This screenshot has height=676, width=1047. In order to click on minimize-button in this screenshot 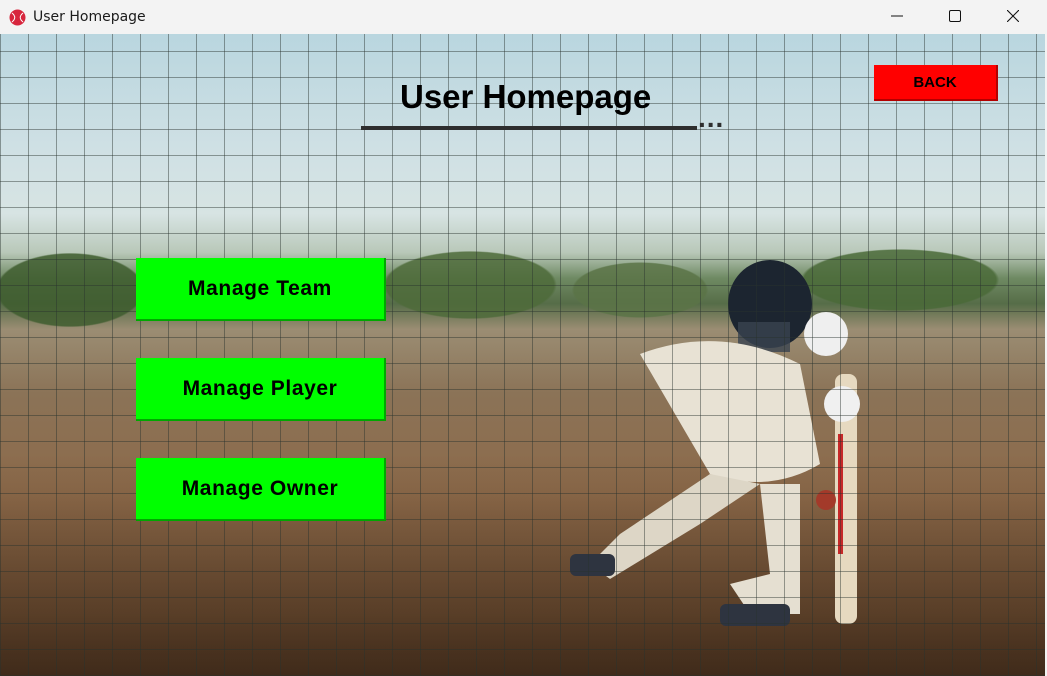, I will do `click(897, 16)`.